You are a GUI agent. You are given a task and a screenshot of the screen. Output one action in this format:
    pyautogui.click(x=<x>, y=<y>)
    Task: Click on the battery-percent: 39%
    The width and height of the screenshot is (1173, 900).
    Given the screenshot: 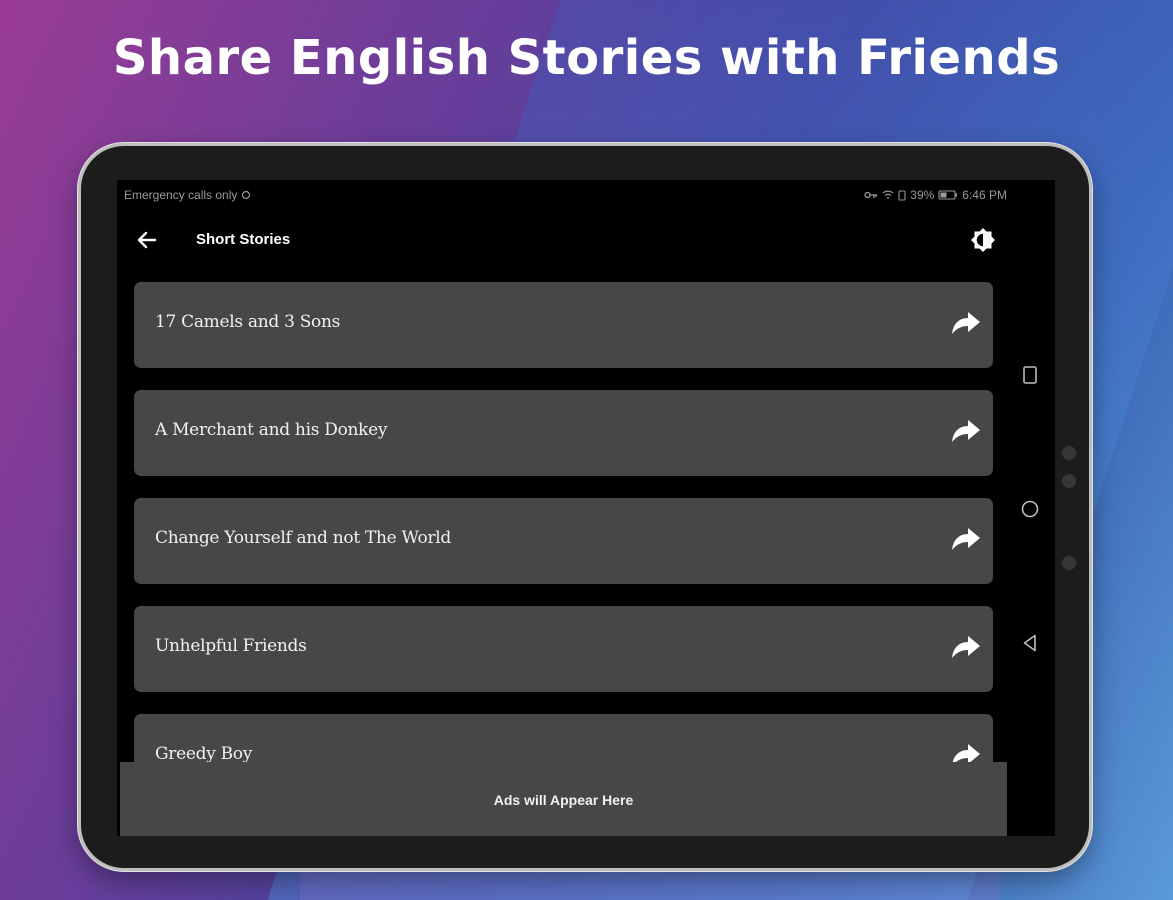 What is the action you would take?
    pyautogui.click(x=922, y=195)
    